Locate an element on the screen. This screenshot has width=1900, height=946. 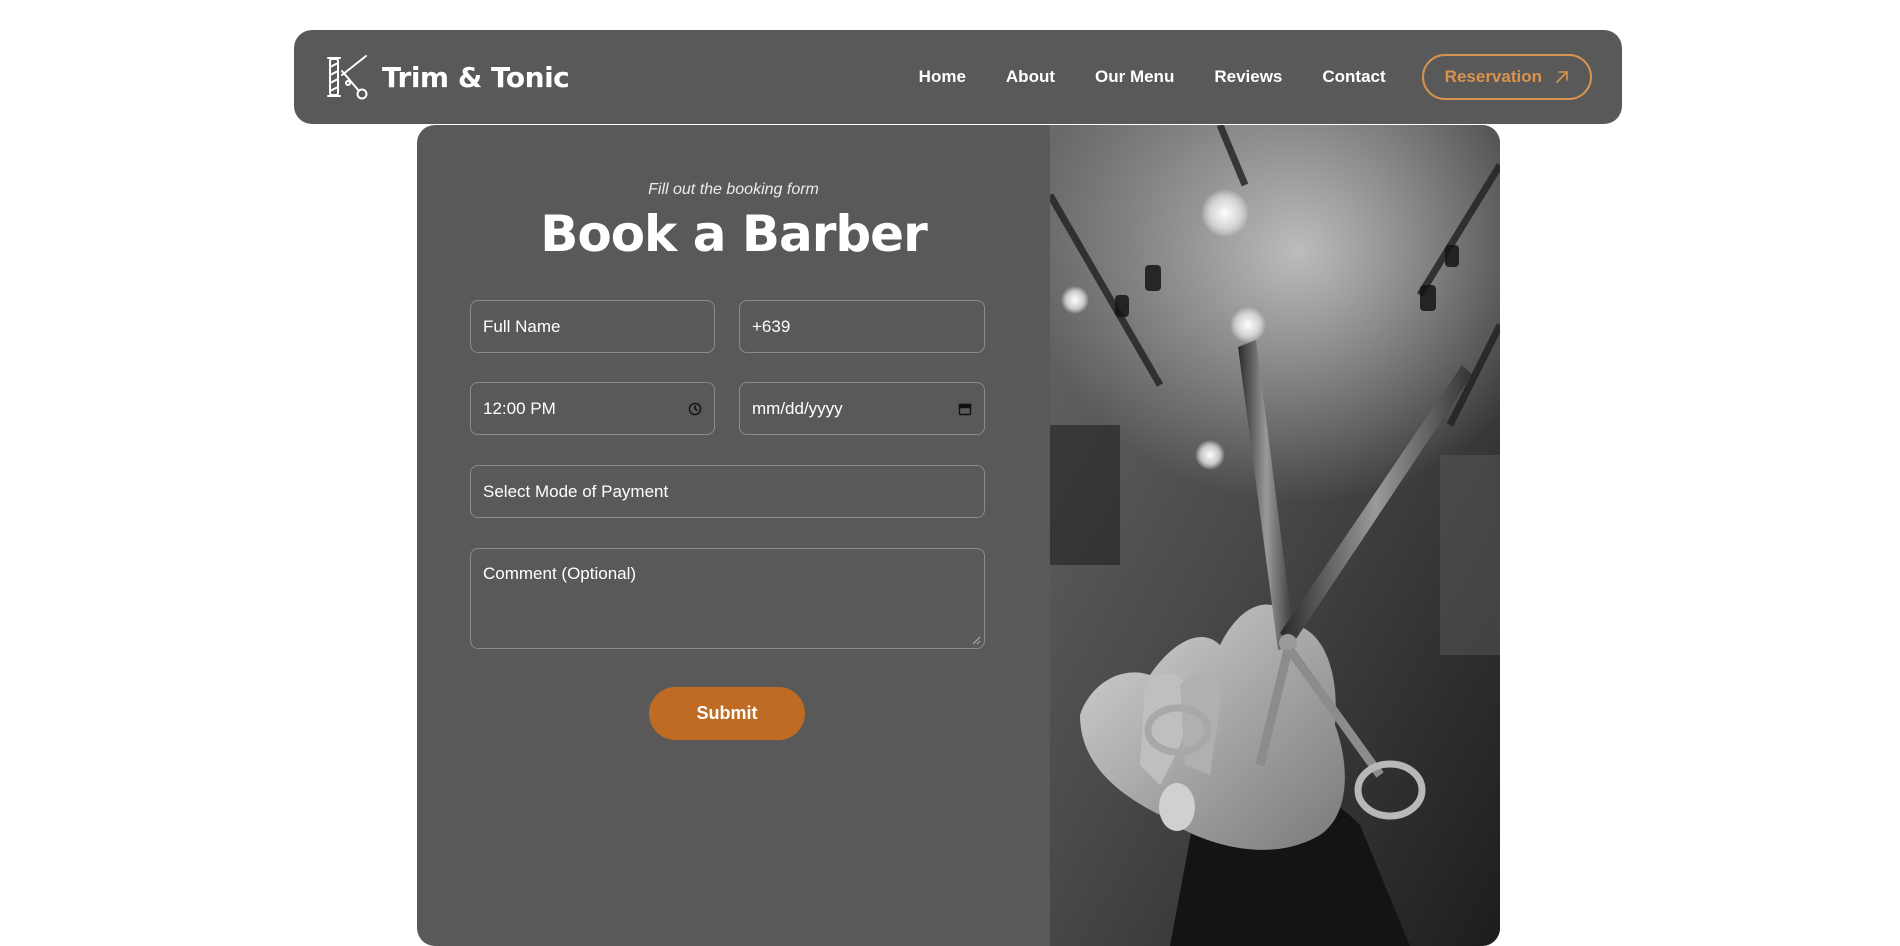
form-subtitle: Fill out the booking form is located at coordinates (733, 189).